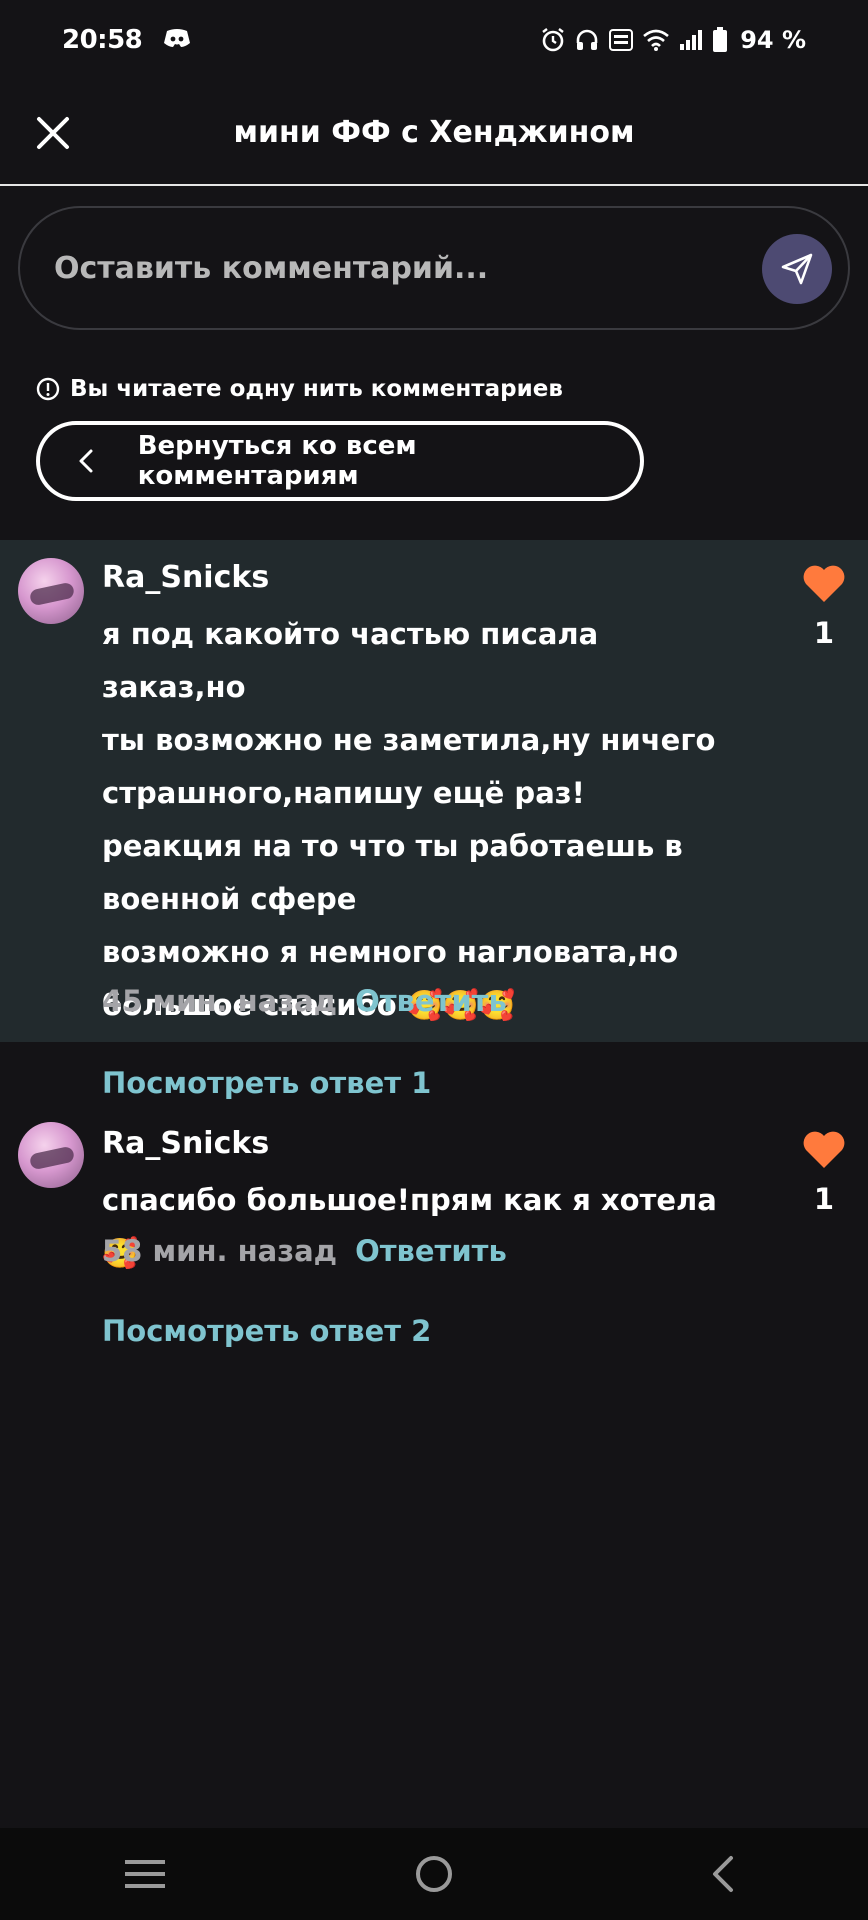  What do you see at coordinates (266, 1083) in the screenshot?
I see `view-replies-link: Посмотреть ответ 1` at bounding box center [266, 1083].